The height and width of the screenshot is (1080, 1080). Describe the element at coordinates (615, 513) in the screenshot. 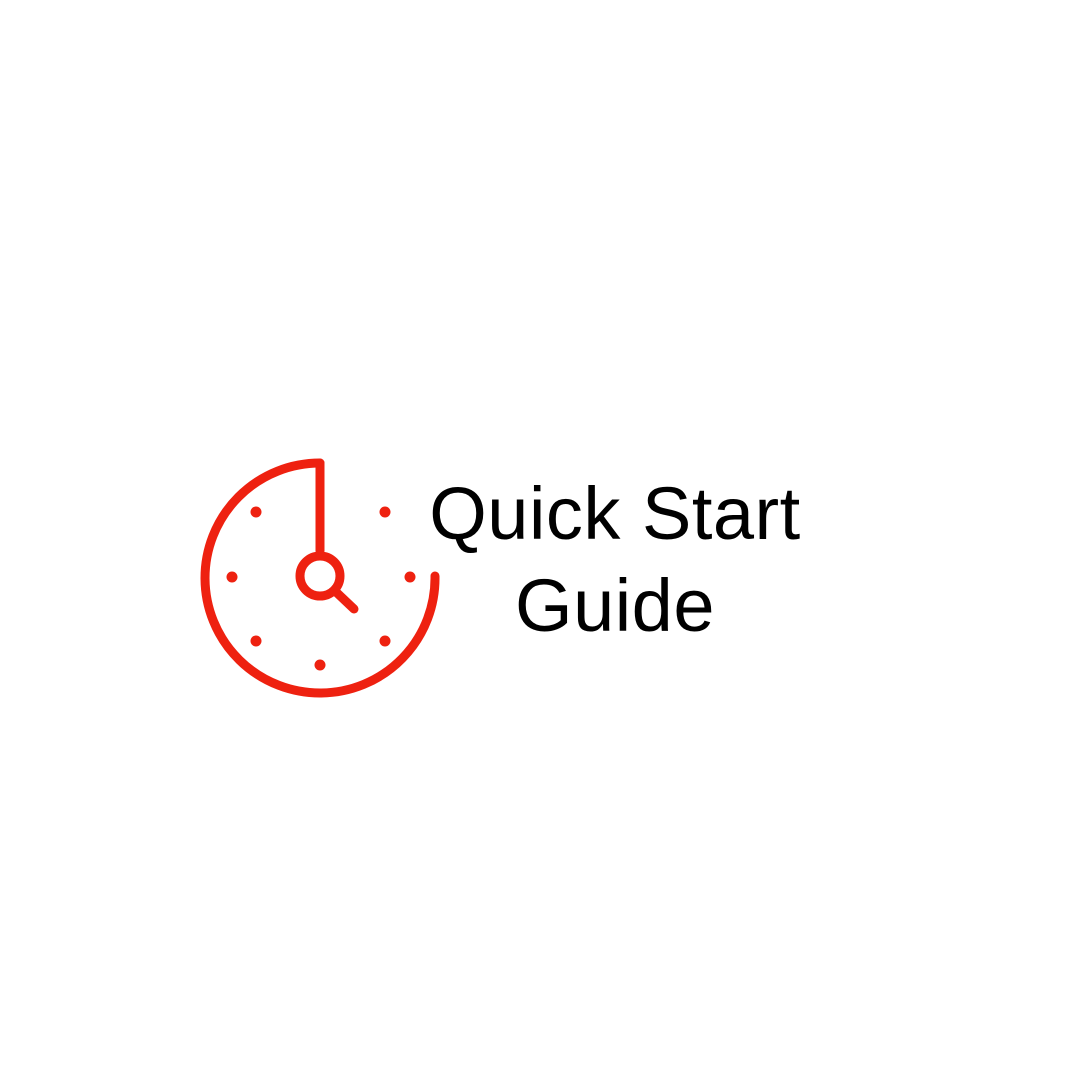

I see `title-line-1: Quick Start` at that location.